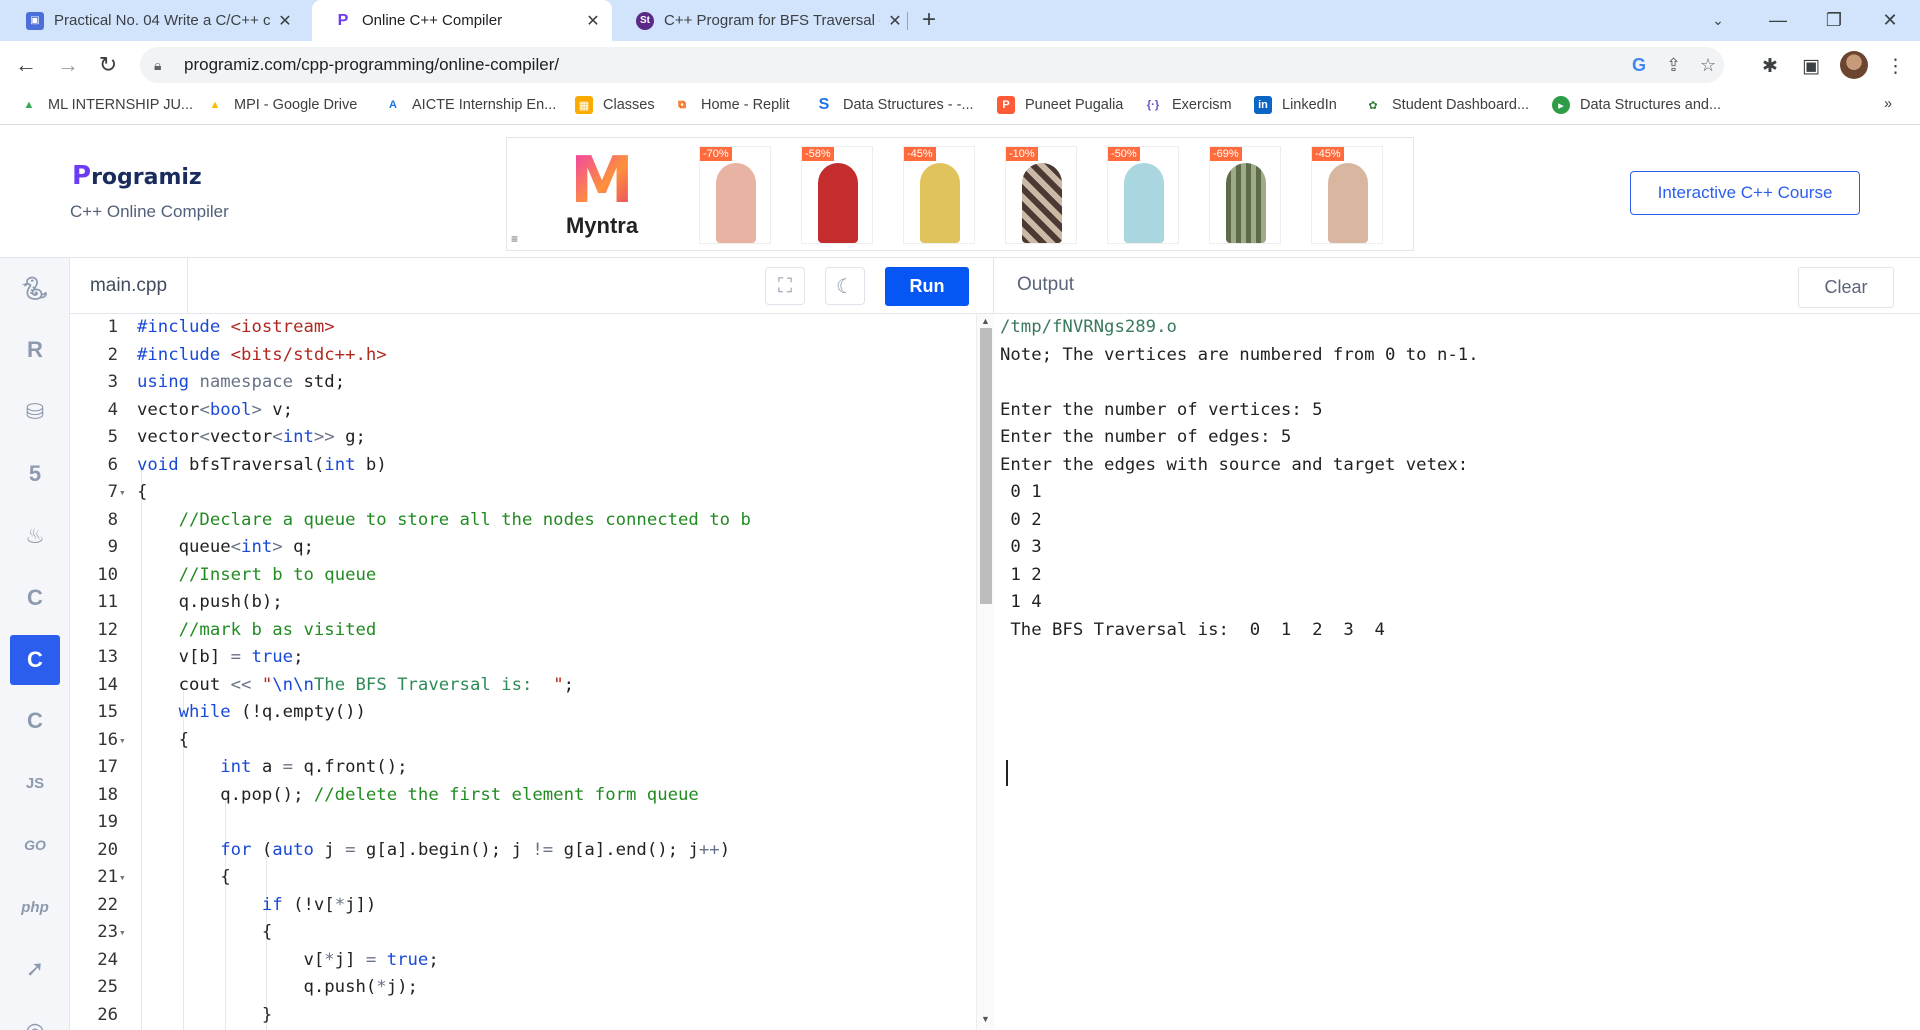  What do you see at coordinates (35, 350) in the screenshot?
I see `r-language-icon: R` at bounding box center [35, 350].